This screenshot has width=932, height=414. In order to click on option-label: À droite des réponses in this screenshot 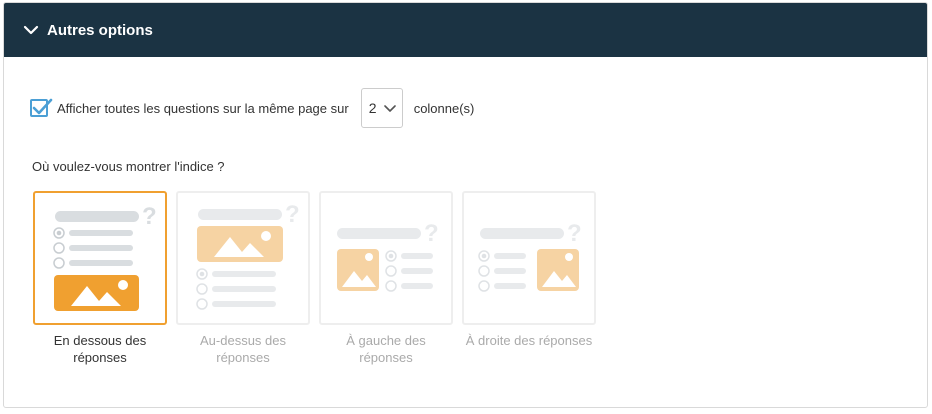, I will do `click(529, 340)`.